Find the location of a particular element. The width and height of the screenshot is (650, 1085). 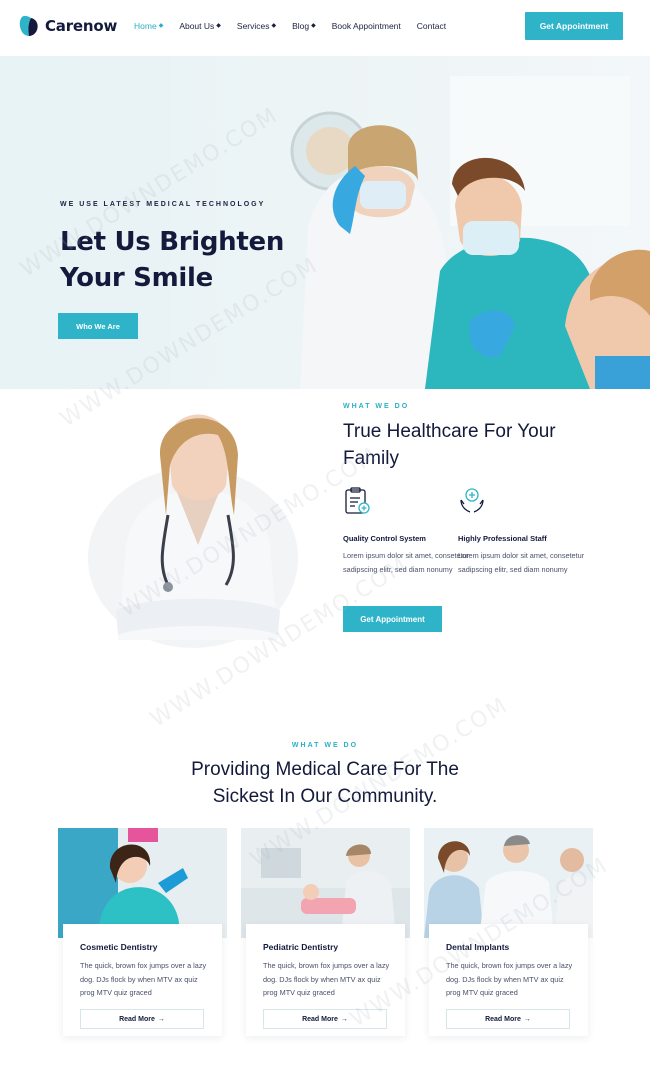

menu-label: Contact is located at coordinates (431, 26).